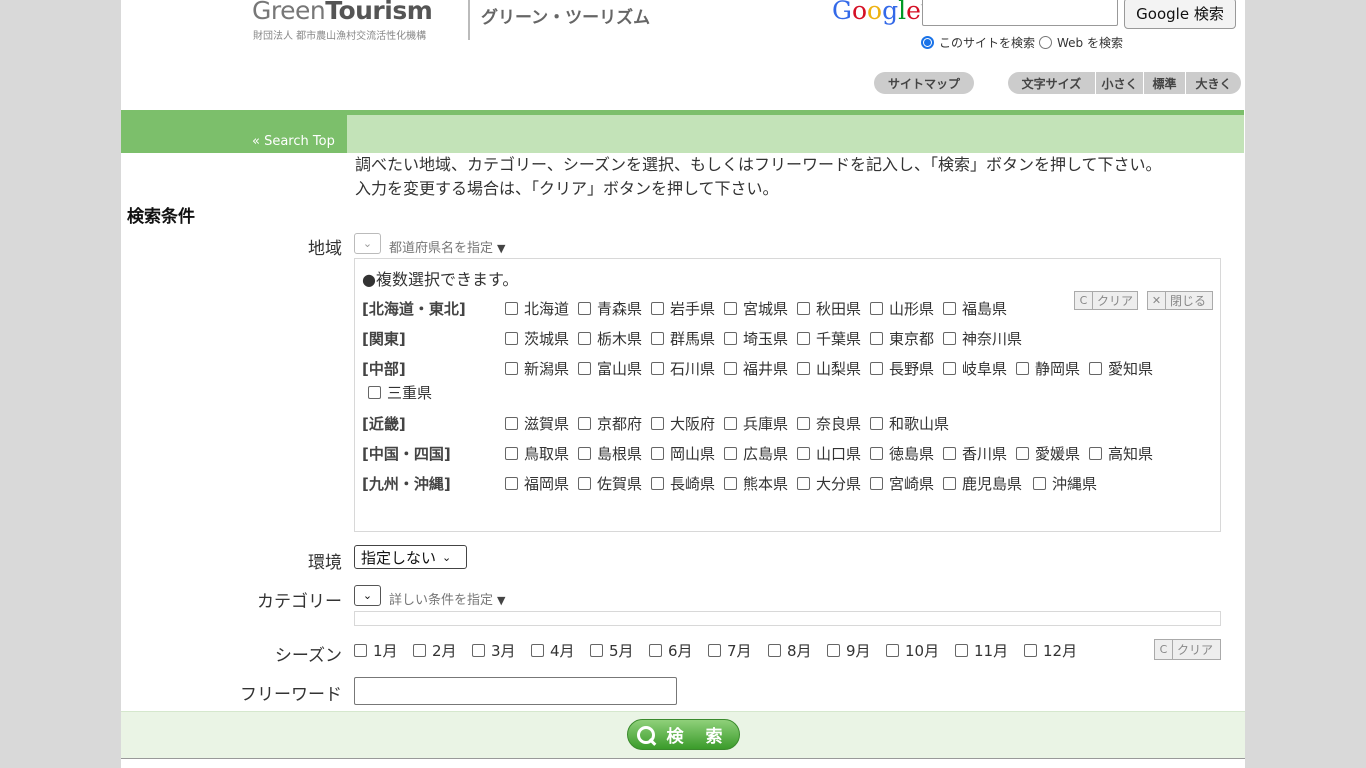  What do you see at coordinates (376, 650) in the screenshot?
I see `month-checkbox: 1月` at bounding box center [376, 650].